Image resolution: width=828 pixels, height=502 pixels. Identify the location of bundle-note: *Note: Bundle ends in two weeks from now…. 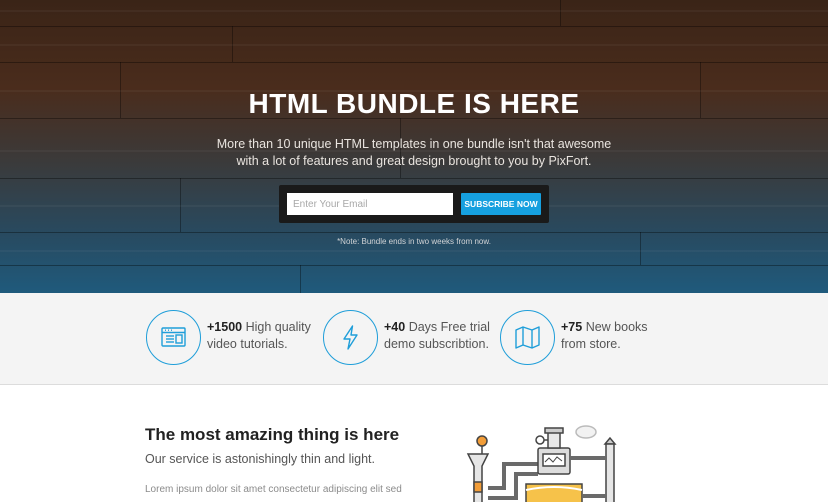
(414, 241).